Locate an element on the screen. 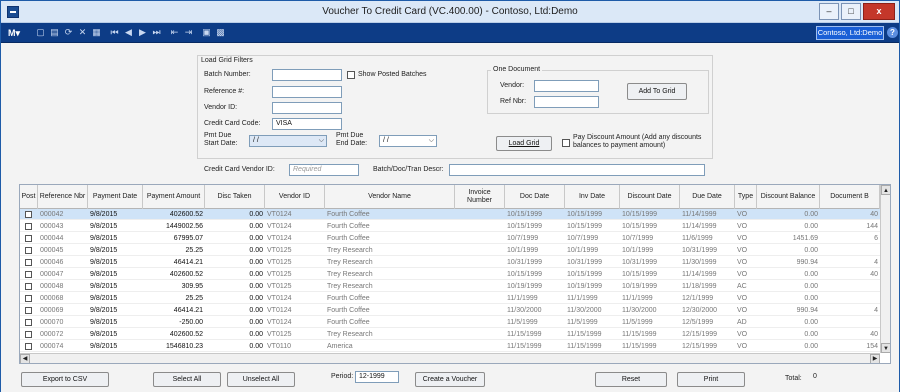 The image size is (900, 392). cell-document-balance: 40 is located at coordinates (874, 214).